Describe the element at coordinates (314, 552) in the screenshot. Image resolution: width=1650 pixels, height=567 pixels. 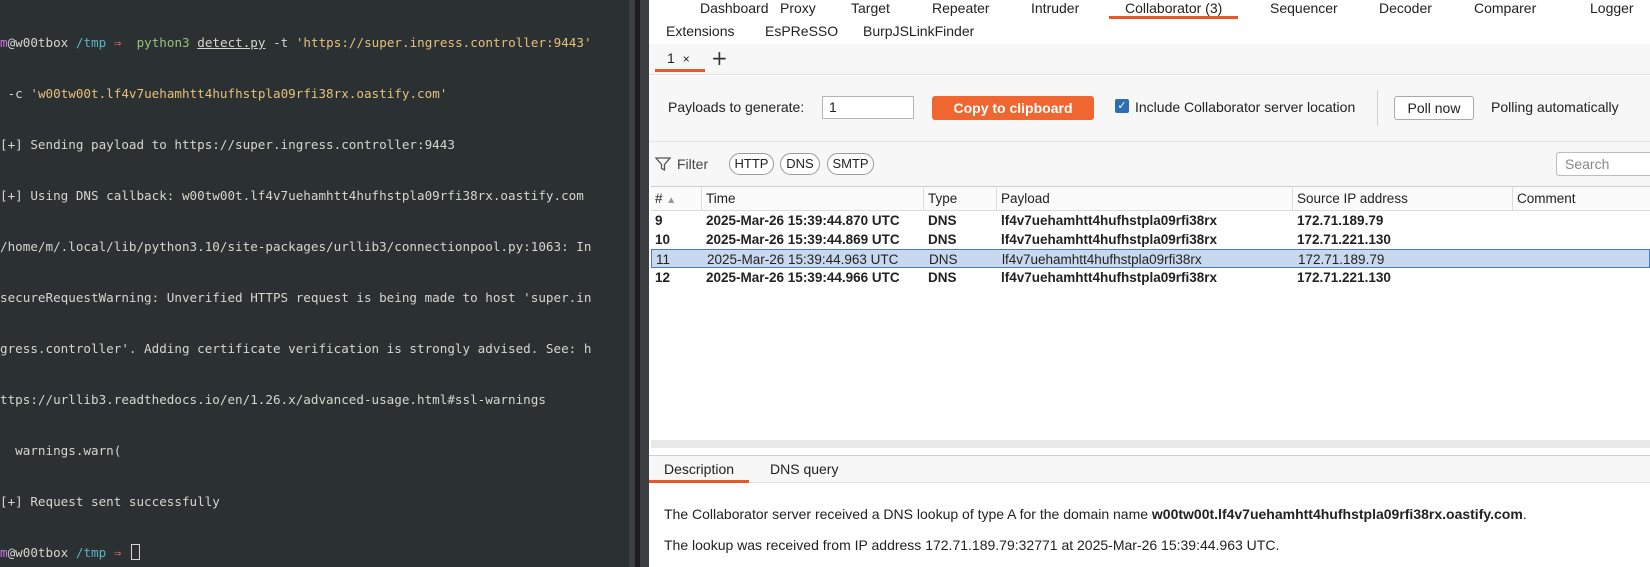
I see `terminal-prompt-line: m@w00tbox /tmp ⇒` at that location.